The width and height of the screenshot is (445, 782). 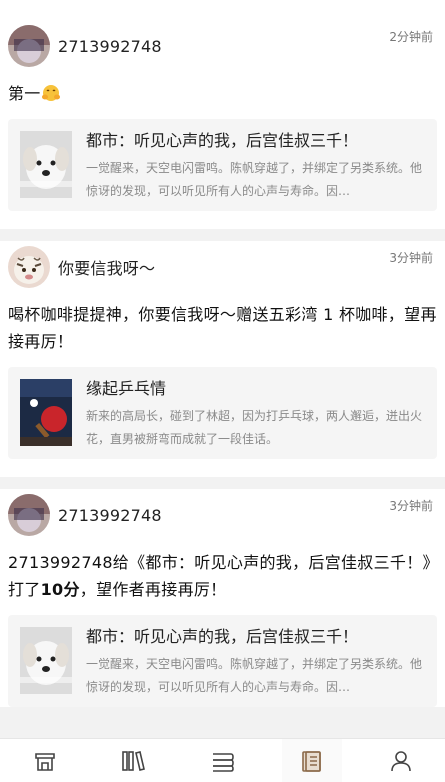 I want to click on hug-emoji-icon, so click(x=51, y=93).